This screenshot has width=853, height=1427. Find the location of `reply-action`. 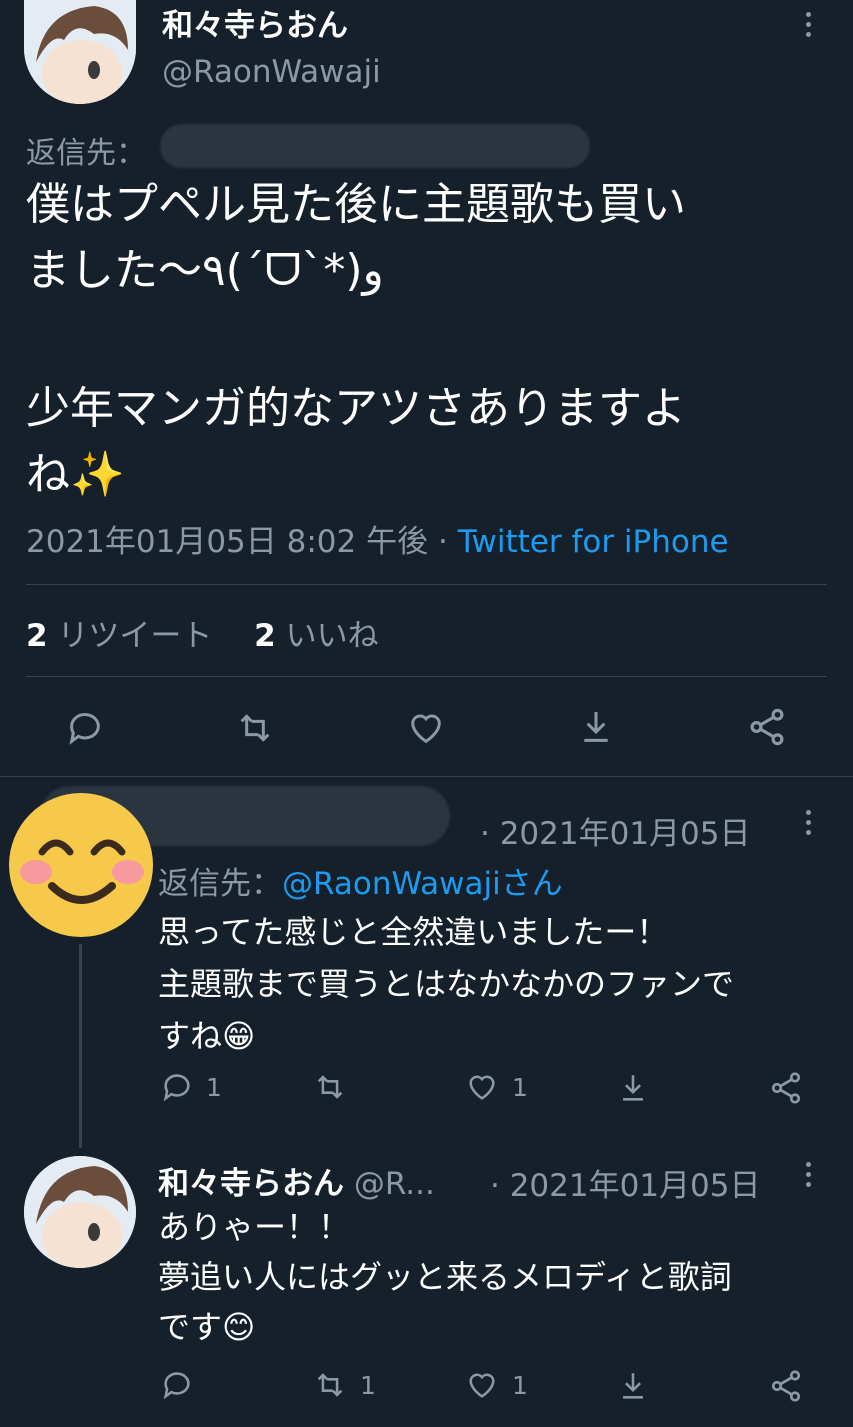

reply-action is located at coordinates (183, 1385).